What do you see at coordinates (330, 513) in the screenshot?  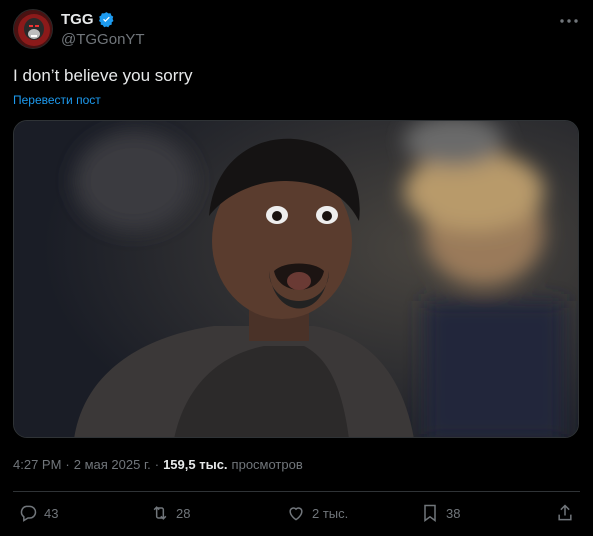 I see `like-count: 2 тыс.` at bounding box center [330, 513].